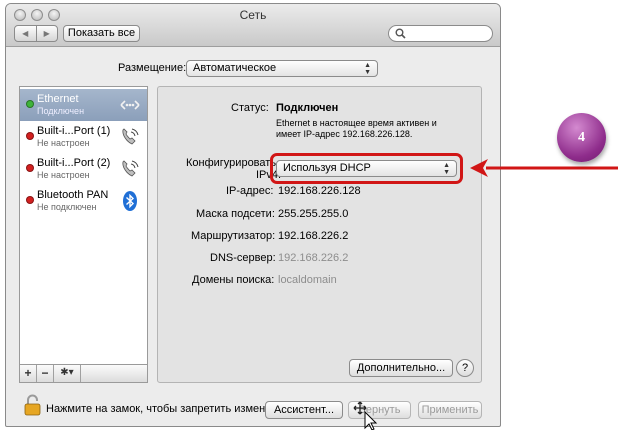  I want to click on pointer-arrow-icon, so click(544, 168).